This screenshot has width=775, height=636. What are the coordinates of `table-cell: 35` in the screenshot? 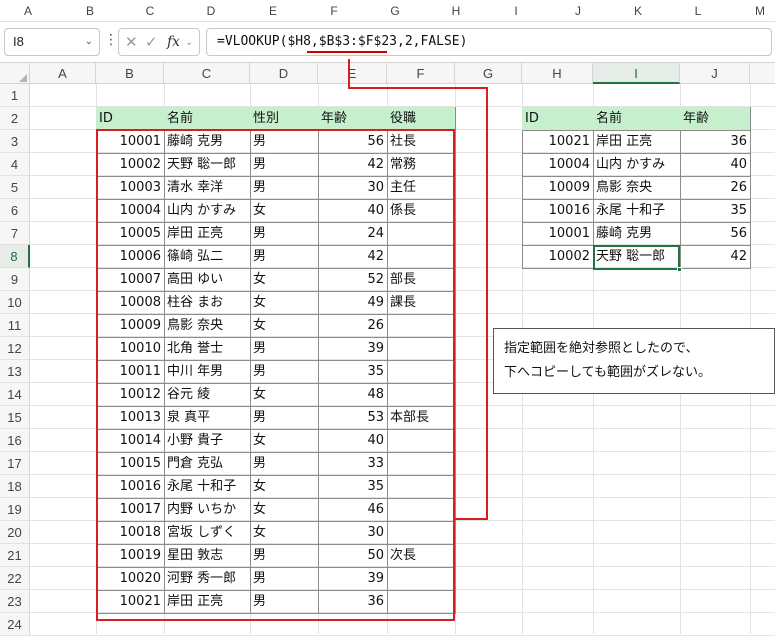 It's located at (715, 211).